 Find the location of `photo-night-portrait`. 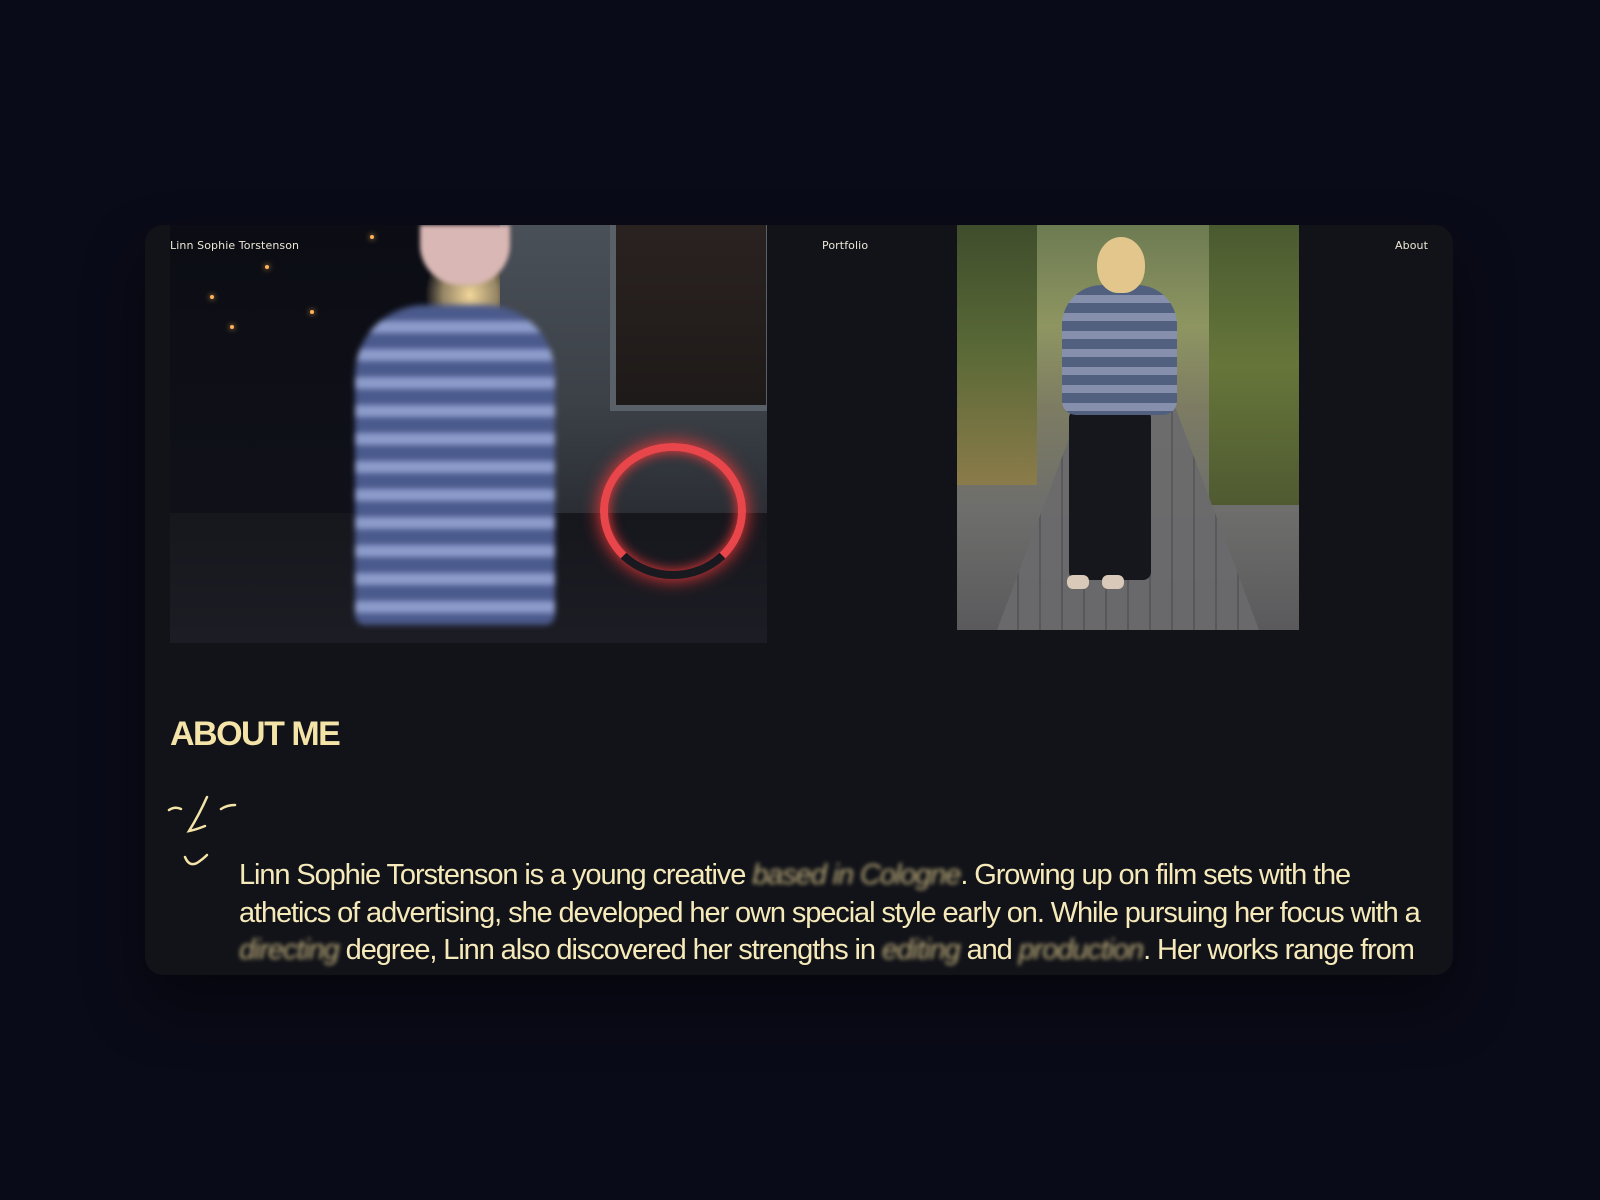

photo-night-portrait is located at coordinates (468, 434).